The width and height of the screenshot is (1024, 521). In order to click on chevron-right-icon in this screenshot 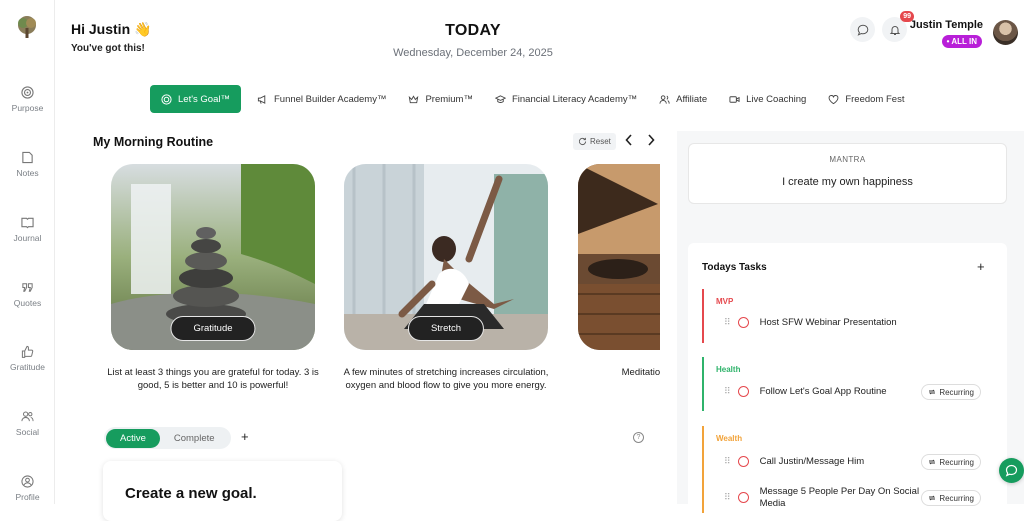, I will do `click(651, 140)`.